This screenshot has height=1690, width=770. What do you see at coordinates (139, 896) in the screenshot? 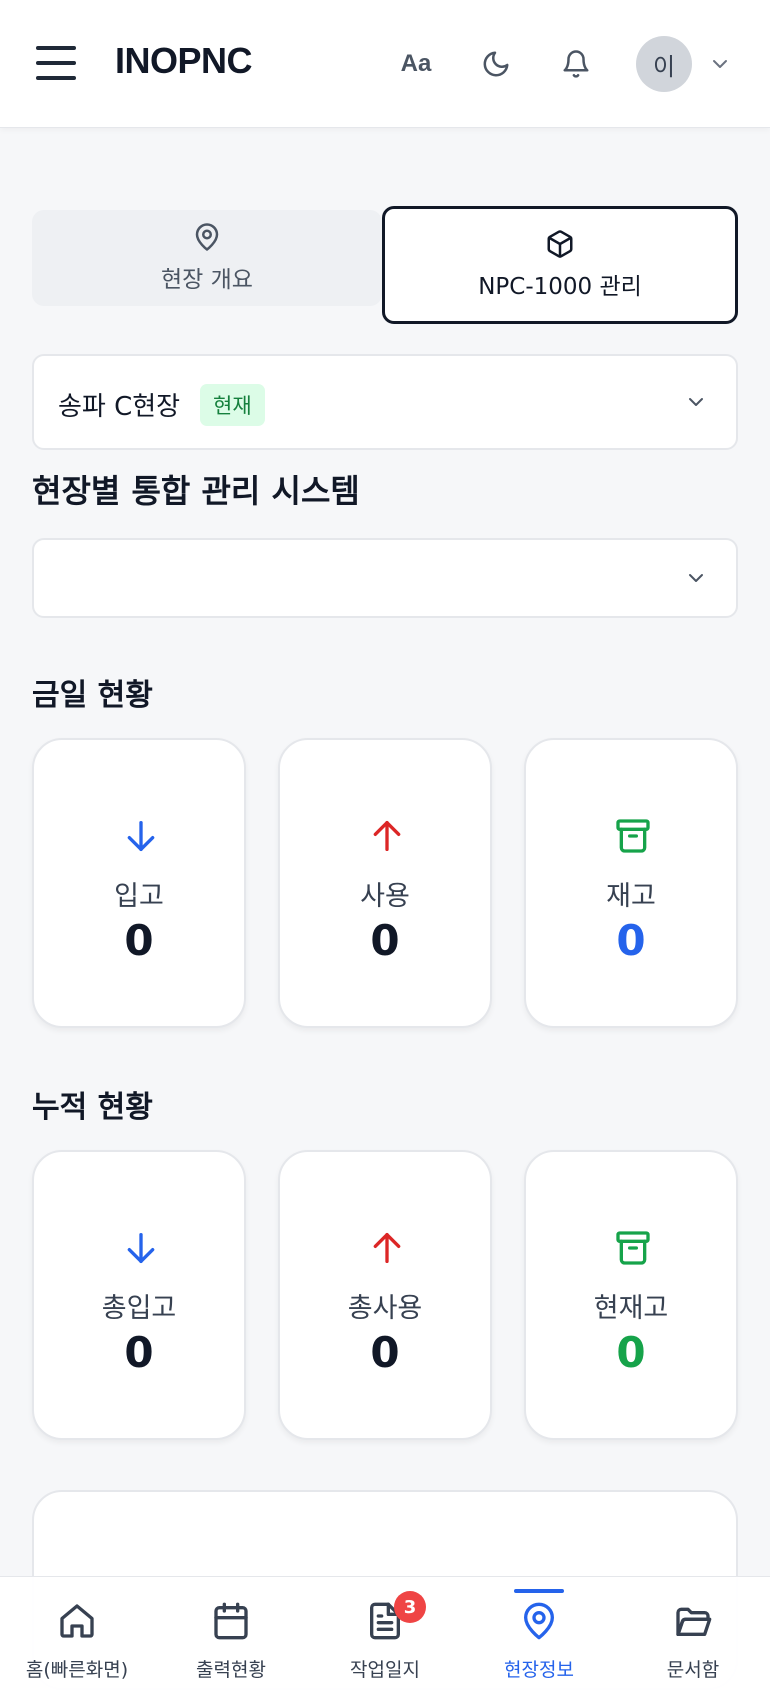
I see `stat-label: 입고` at bounding box center [139, 896].